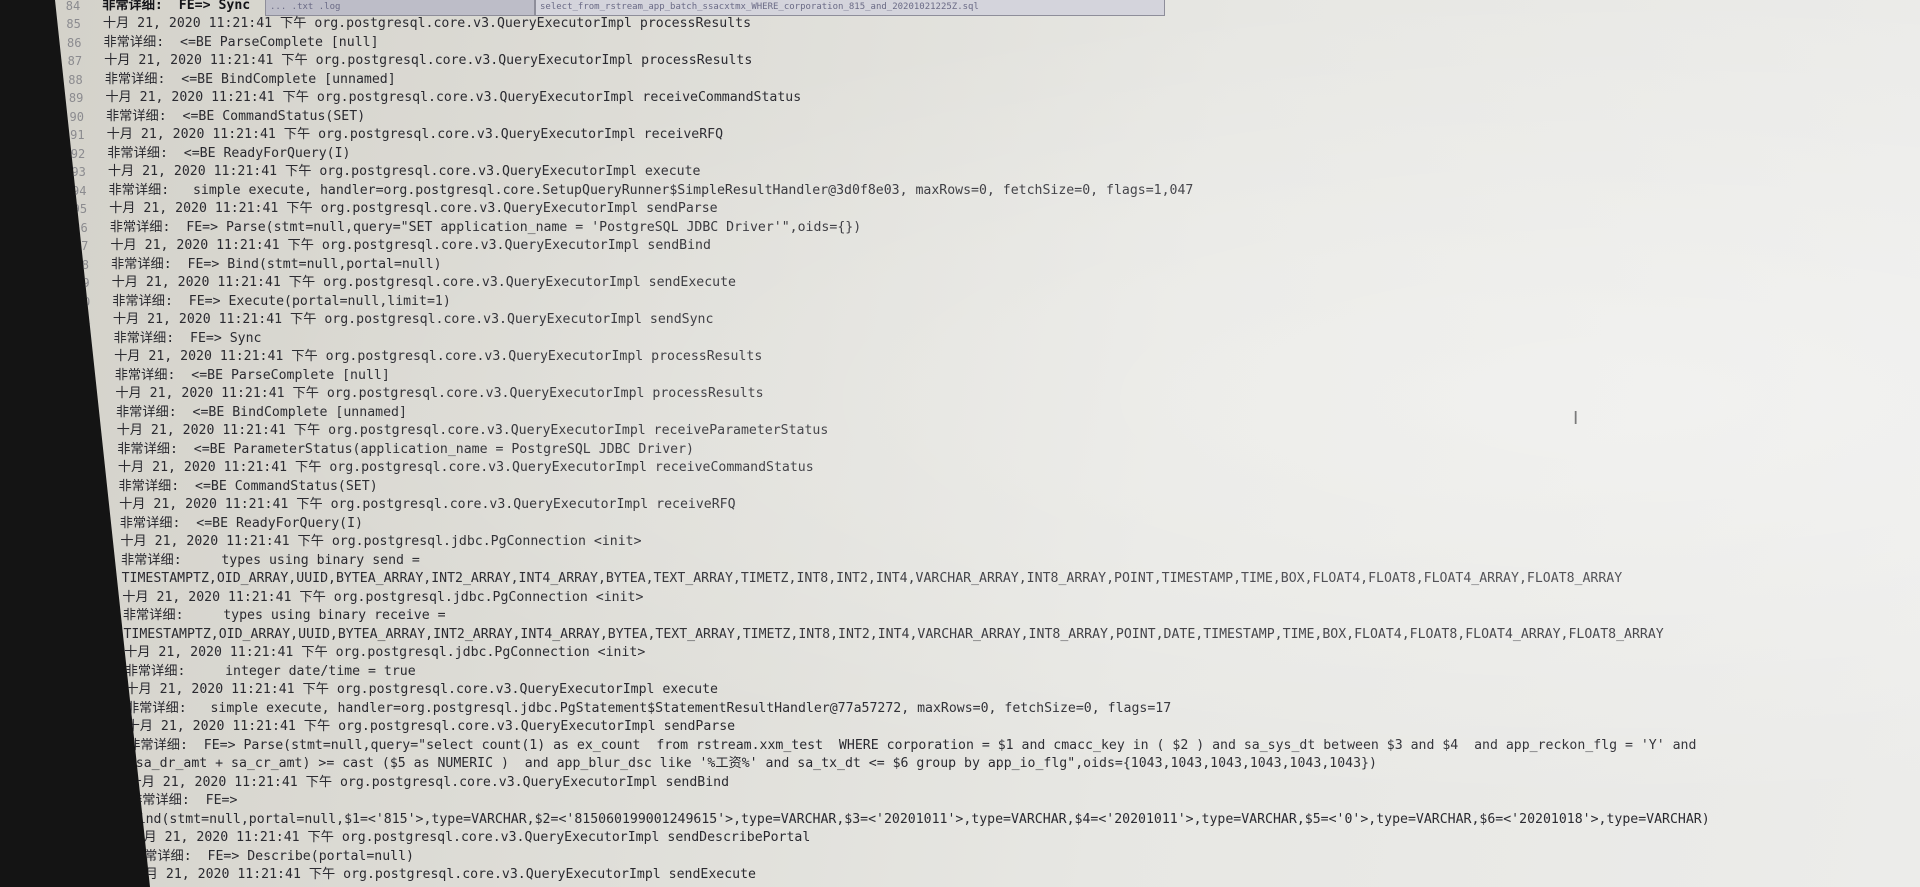 The height and width of the screenshot is (887, 1920). I want to click on line-number: 92, so click(78, 153).